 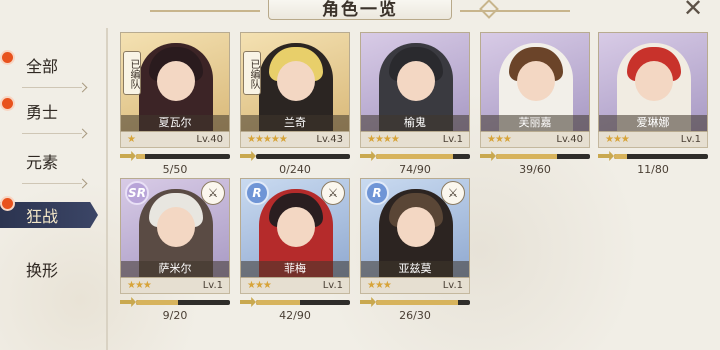 What do you see at coordinates (175, 123) in the screenshot?
I see `character-name: 夏瓦尔` at bounding box center [175, 123].